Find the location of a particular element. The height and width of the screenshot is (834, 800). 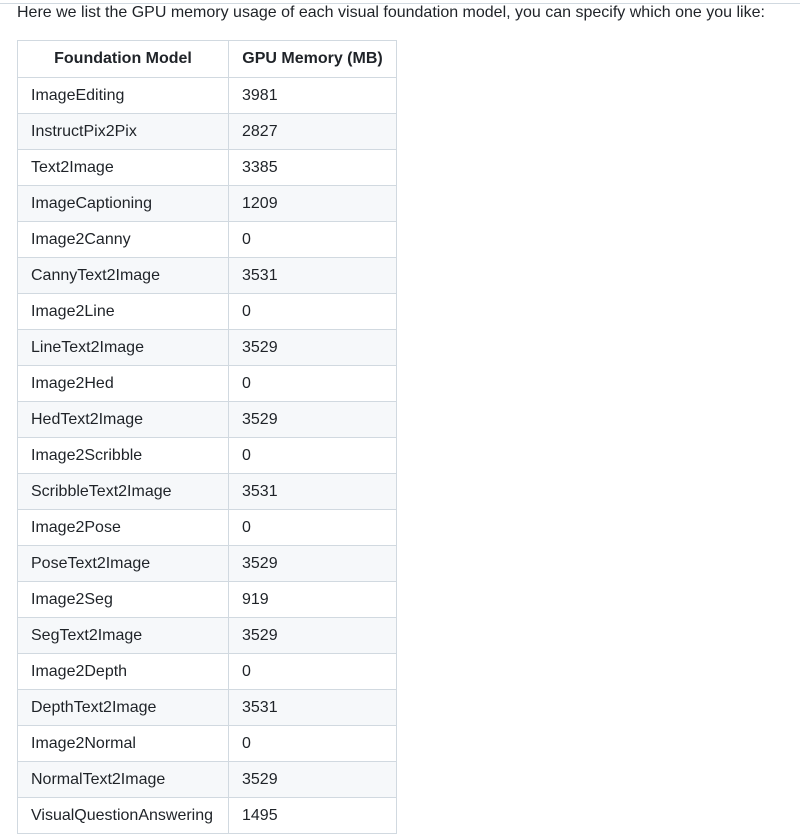

table-row: PoseText2Image 3529 is located at coordinates (207, 563).